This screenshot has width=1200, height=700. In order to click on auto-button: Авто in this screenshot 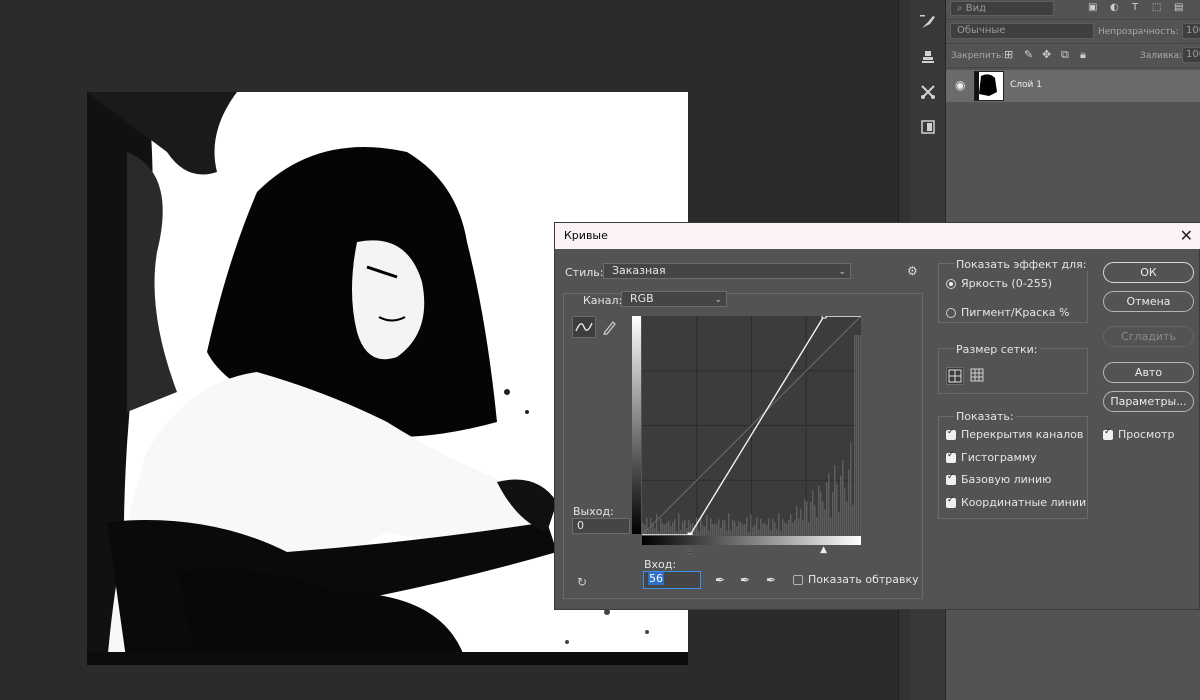, I will do `click(1148, 372)`.